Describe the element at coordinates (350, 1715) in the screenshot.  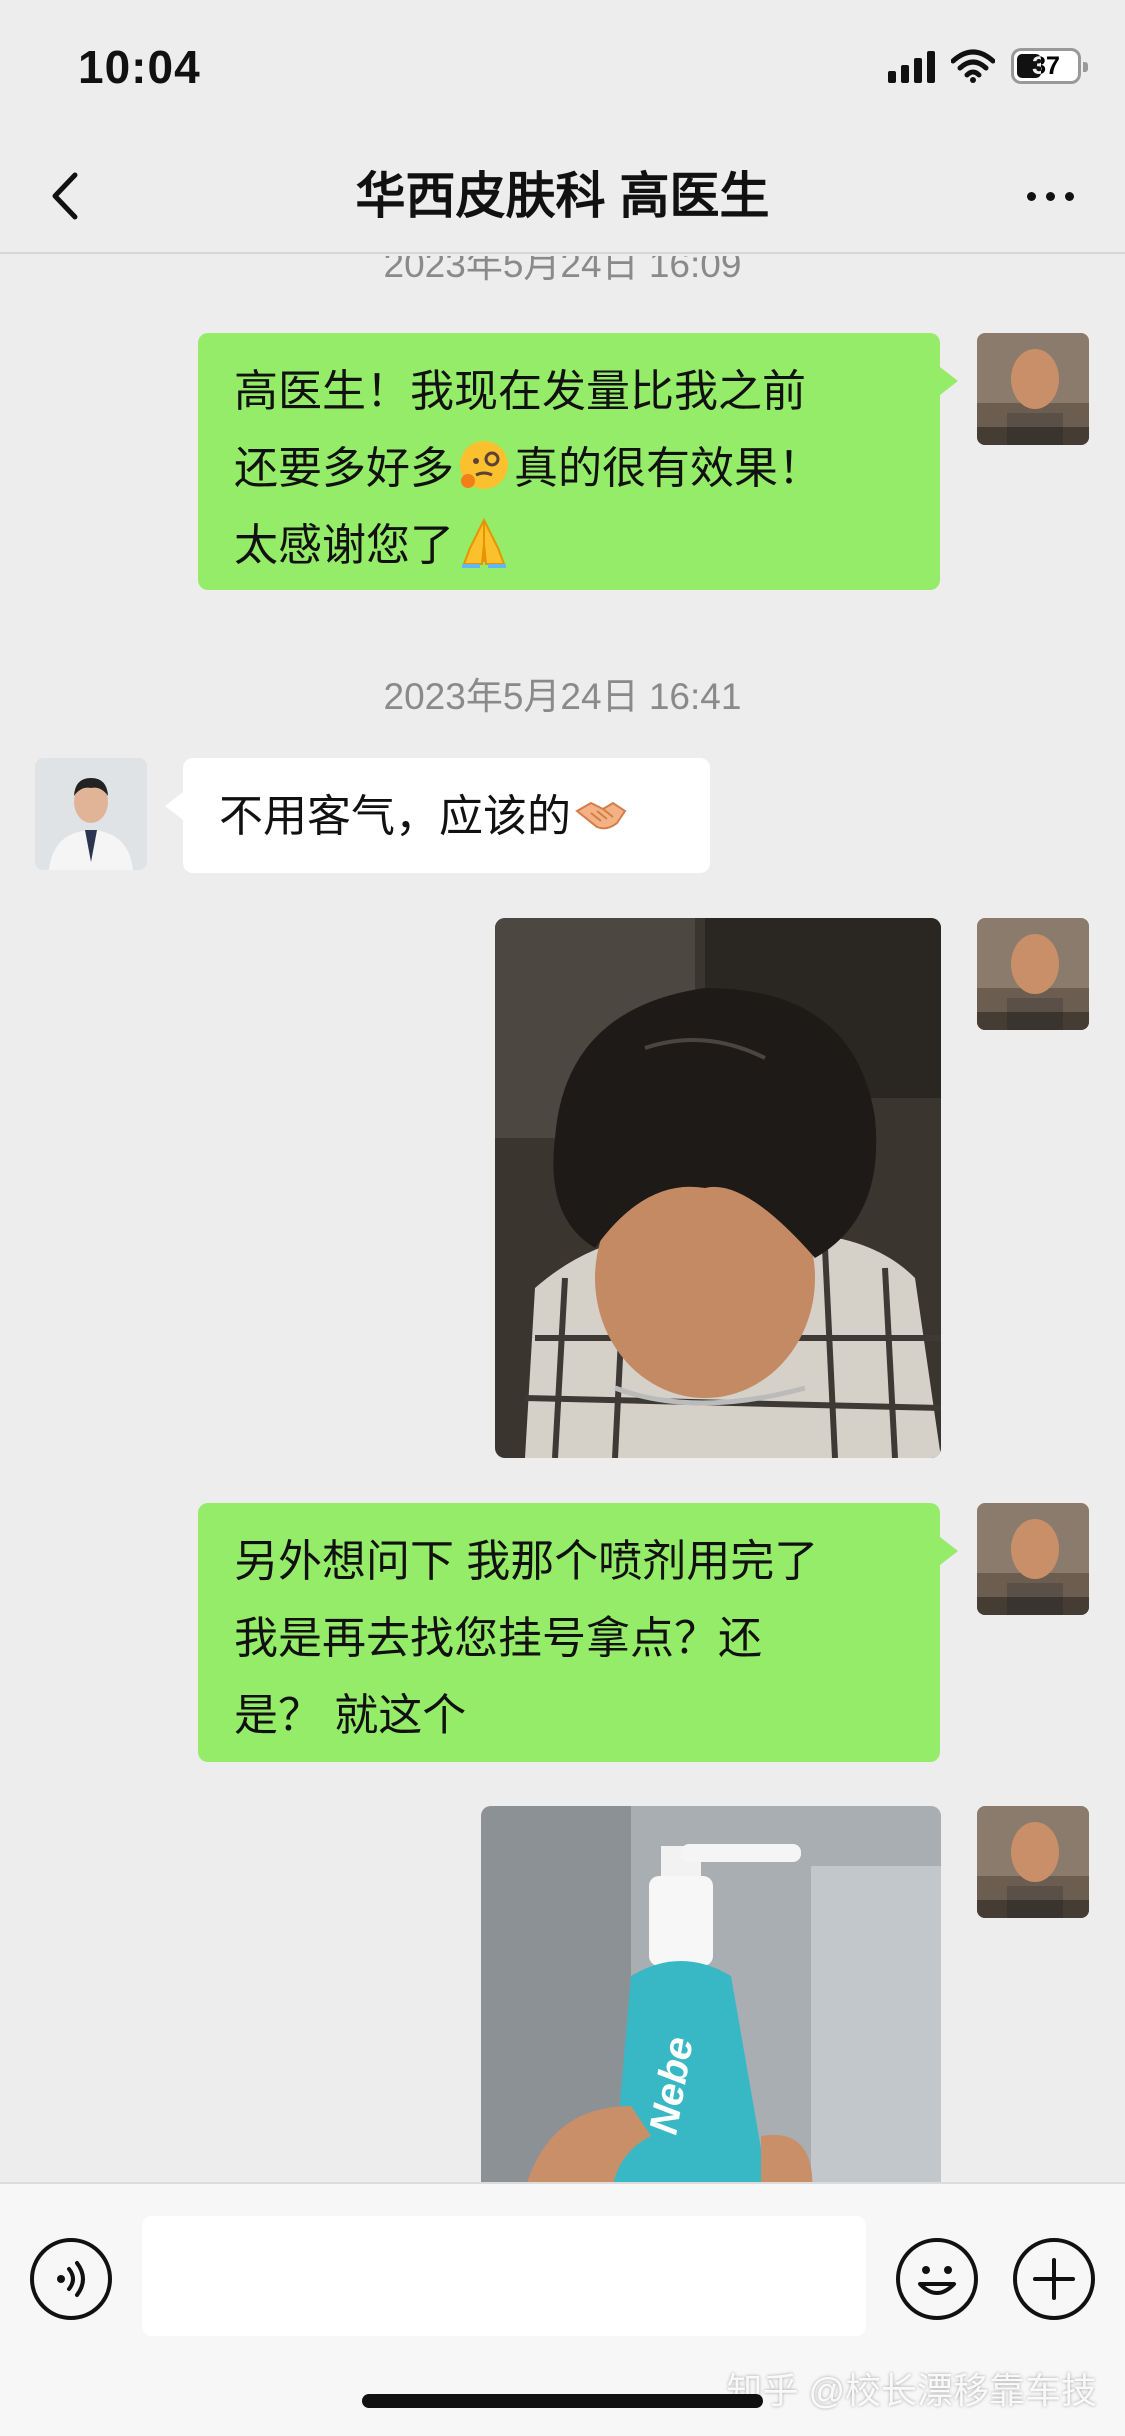
I see `message-text: 是？ 就这个` at that location.